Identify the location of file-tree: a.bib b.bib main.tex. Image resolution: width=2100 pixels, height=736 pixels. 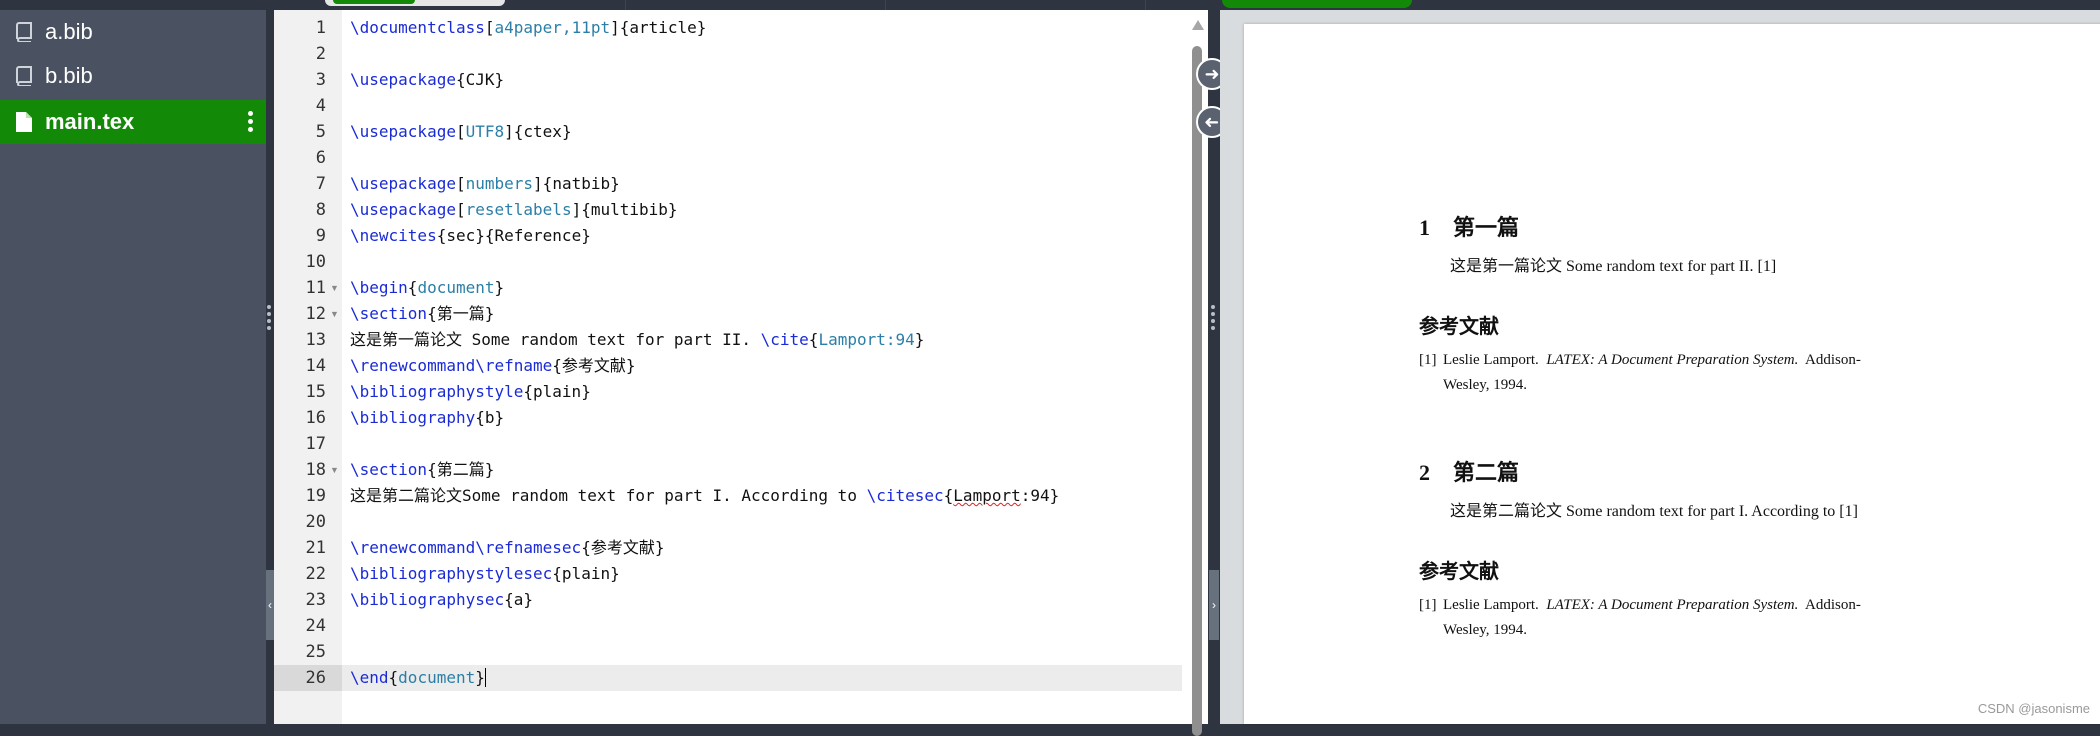
(133, 367).